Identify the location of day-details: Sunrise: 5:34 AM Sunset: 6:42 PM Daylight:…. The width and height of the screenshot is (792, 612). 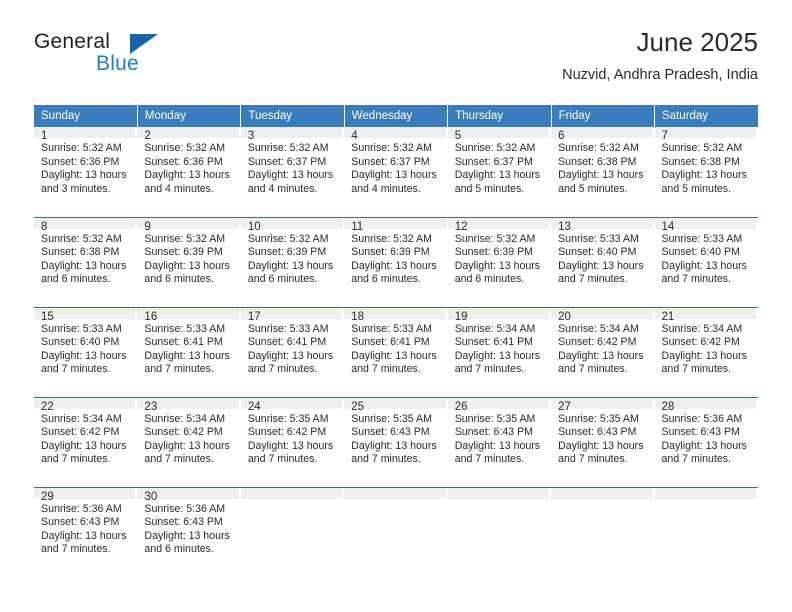
(85, 438).